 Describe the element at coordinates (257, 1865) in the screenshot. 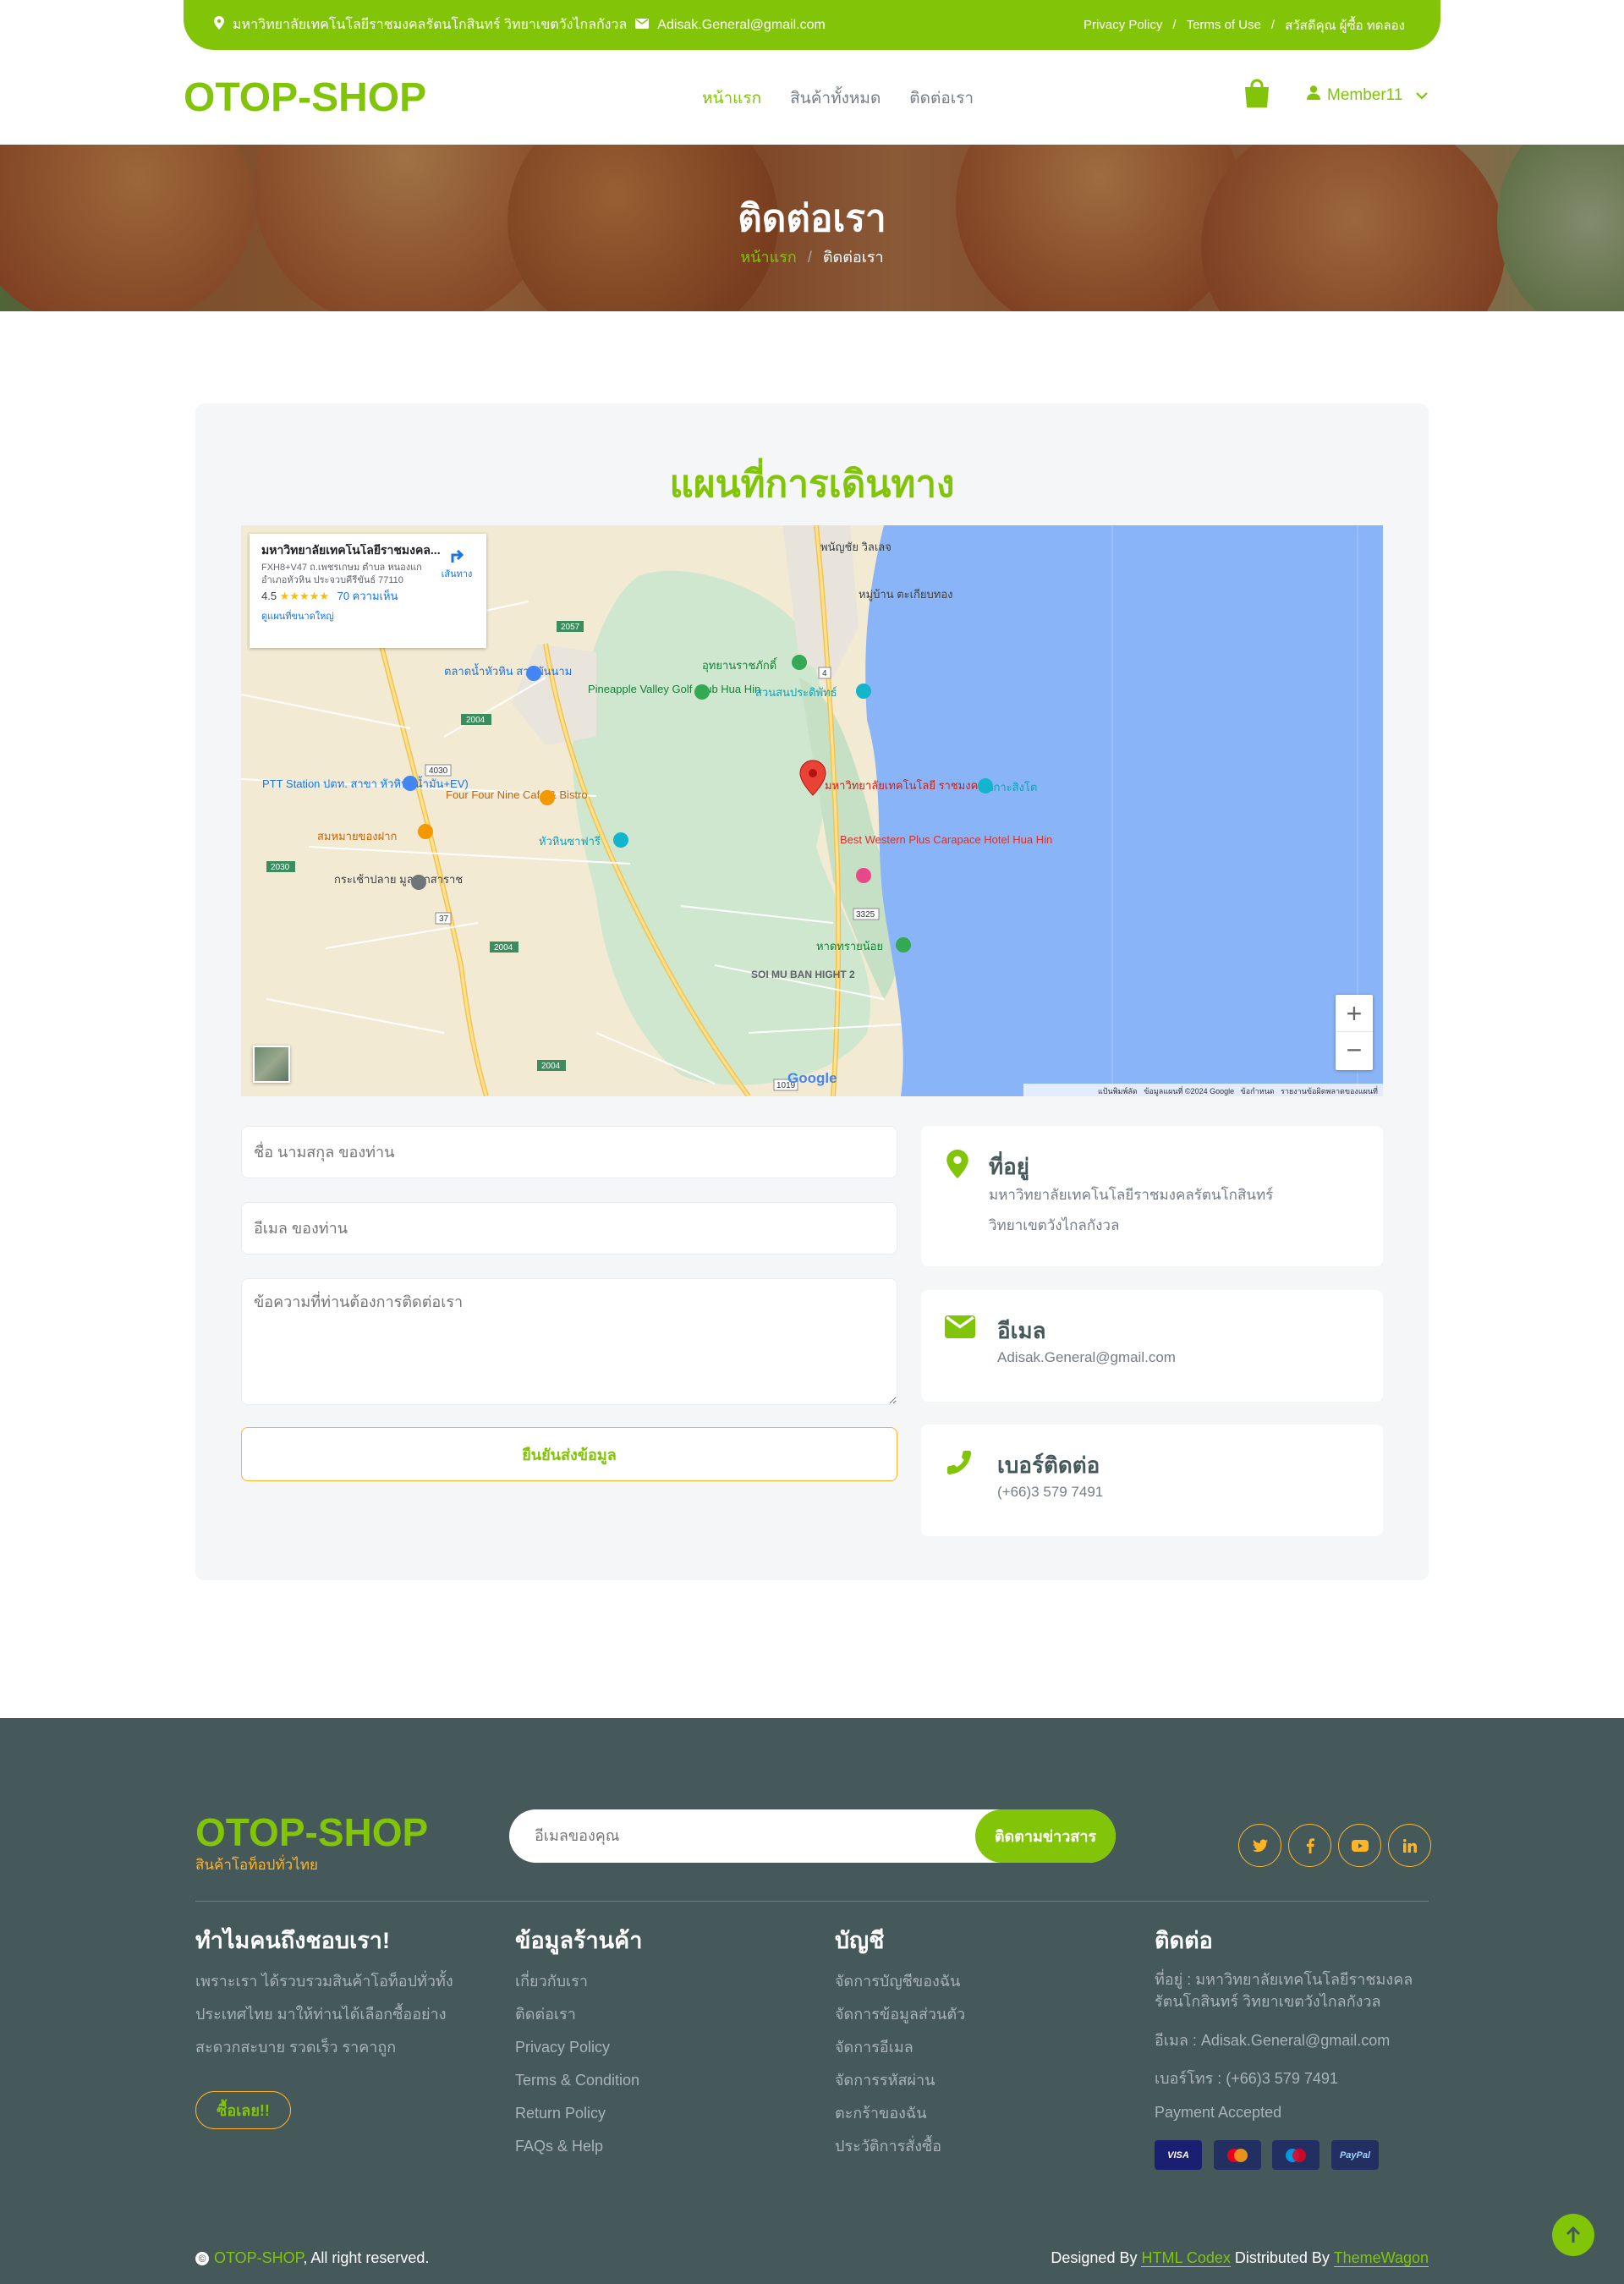

I see `footer-tagline: สินค้าโอท็อปทั่วไทย` at that location.